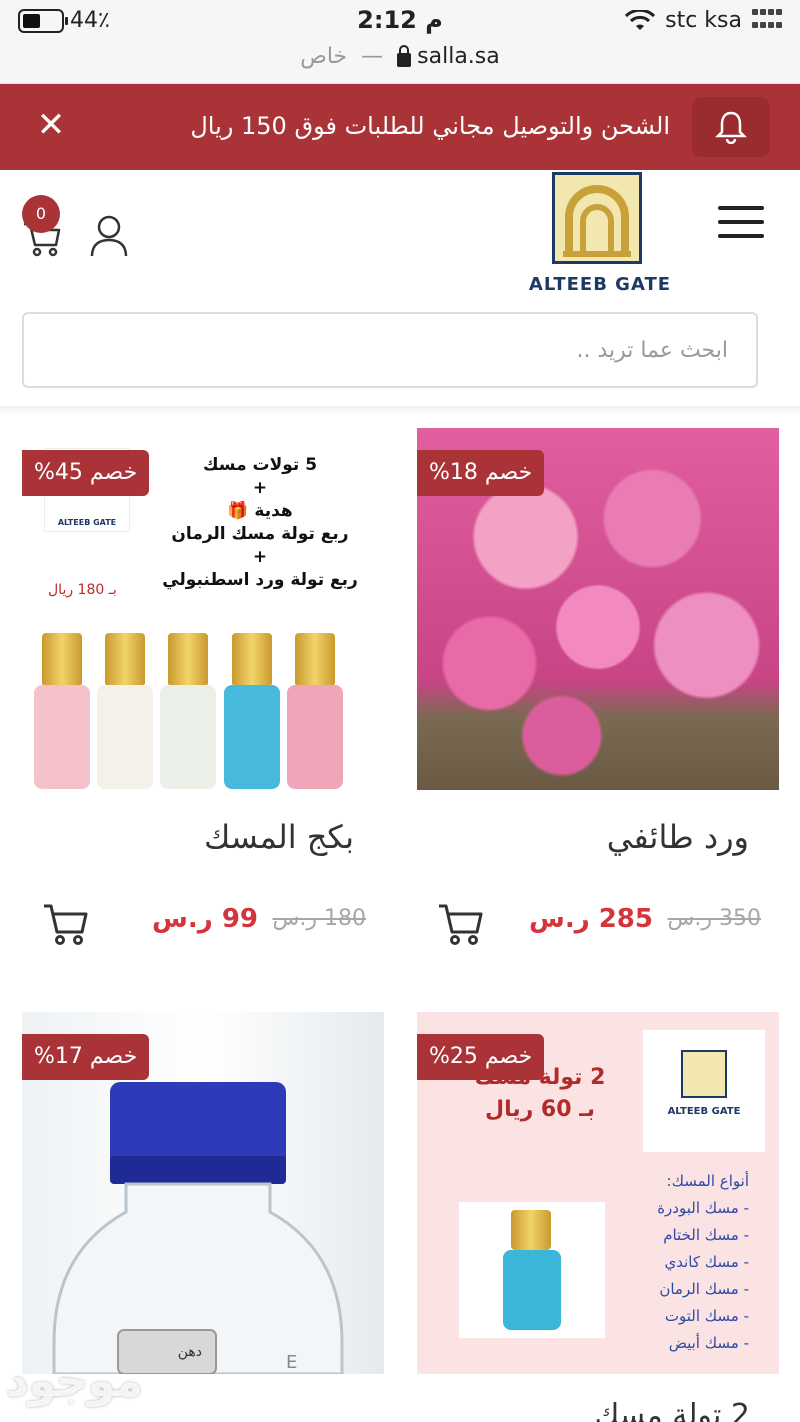 This screenshot has width=800, height=1422. Describe the element at coordinates (481, 473) in the screenshot. I see `discount-badge: خصم 18%` at that location.